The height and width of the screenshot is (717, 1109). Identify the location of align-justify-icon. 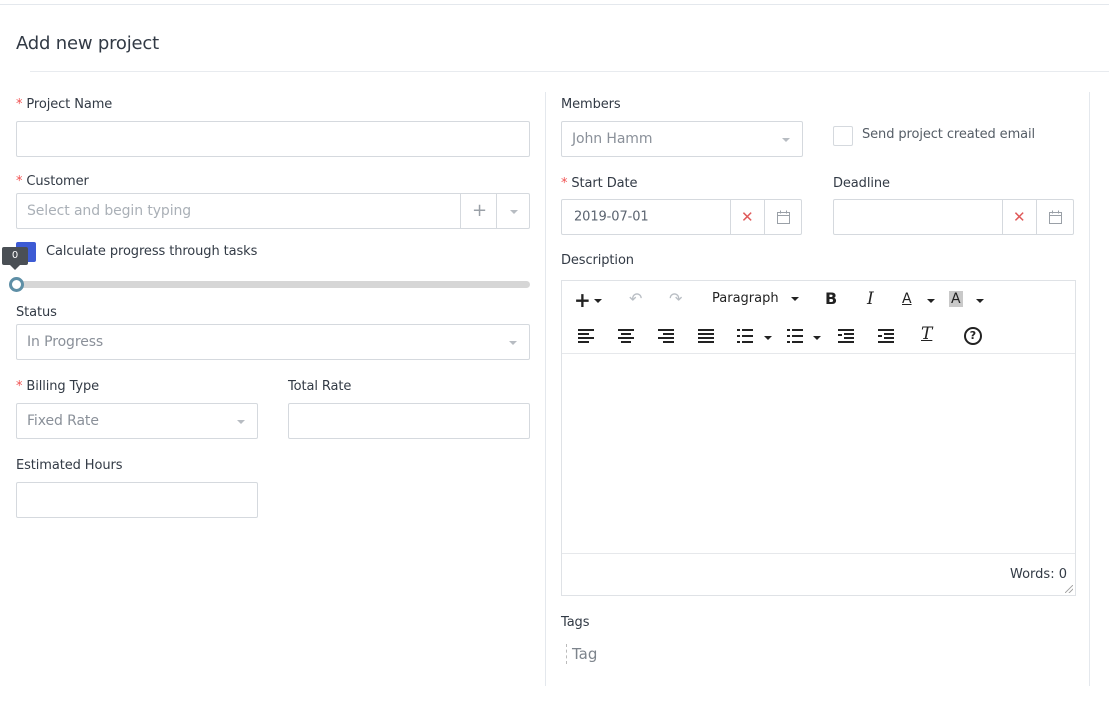
(706, 336).